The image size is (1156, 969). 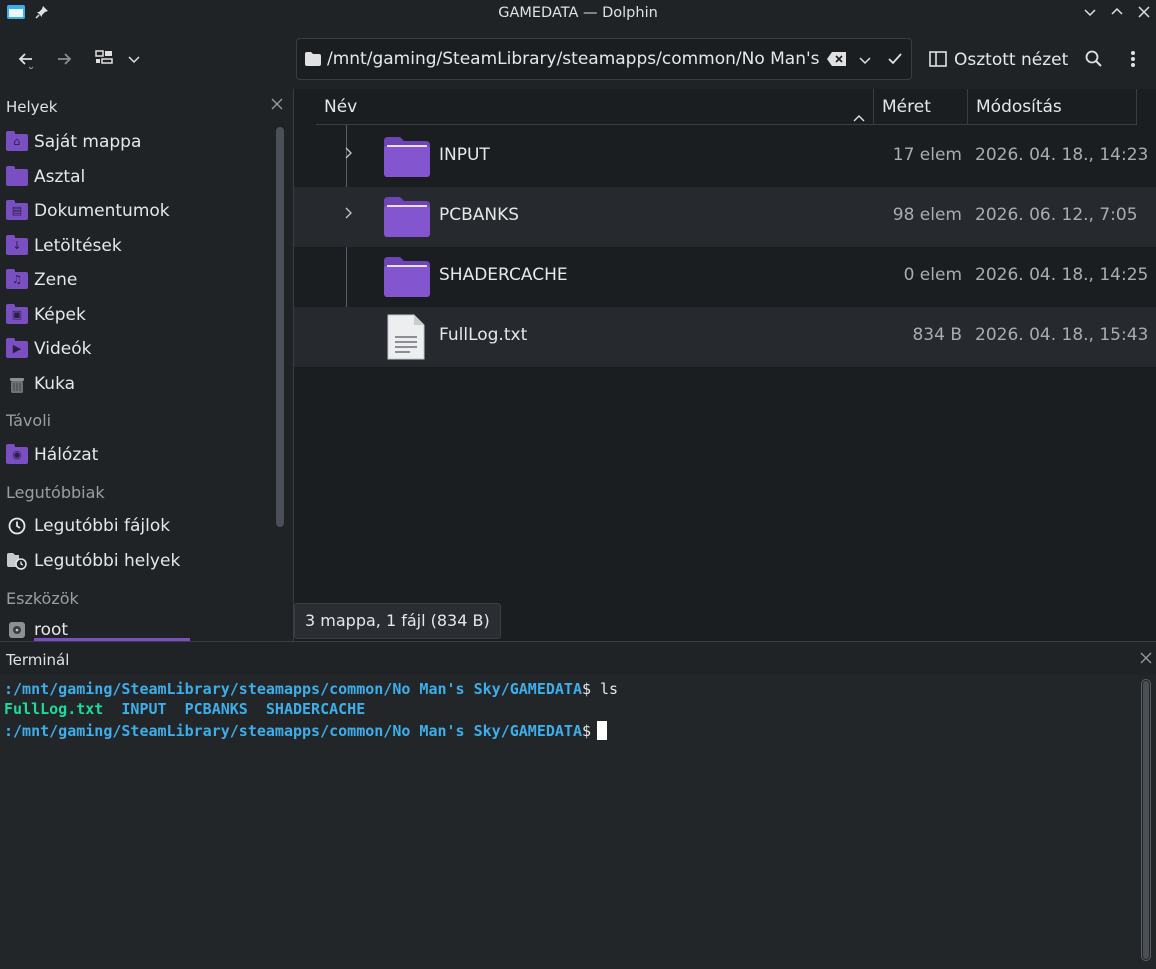 What do you see at coordinates (17, 347) in the screenshot?
I see `videos-folder-icon: ▶` at bounding box center [17, 347].